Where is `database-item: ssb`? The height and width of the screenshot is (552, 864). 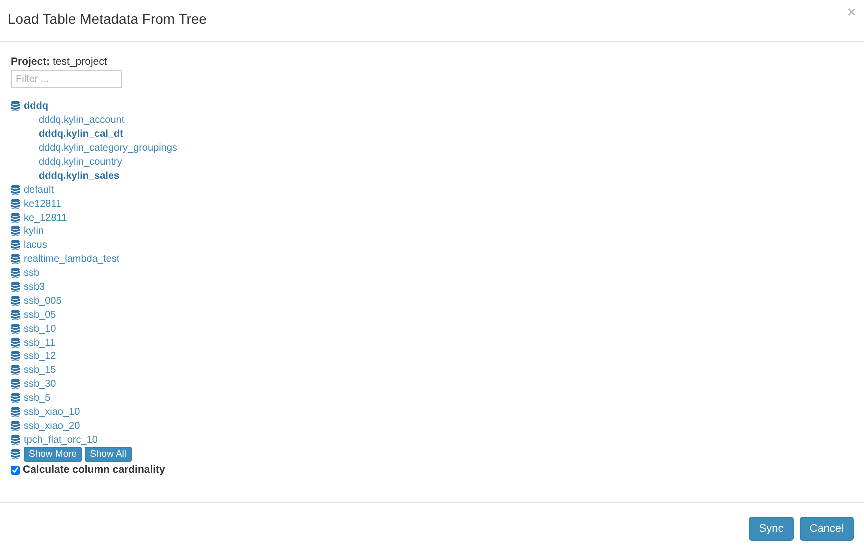
database-item: ssb is located at coordinates (32, 274).